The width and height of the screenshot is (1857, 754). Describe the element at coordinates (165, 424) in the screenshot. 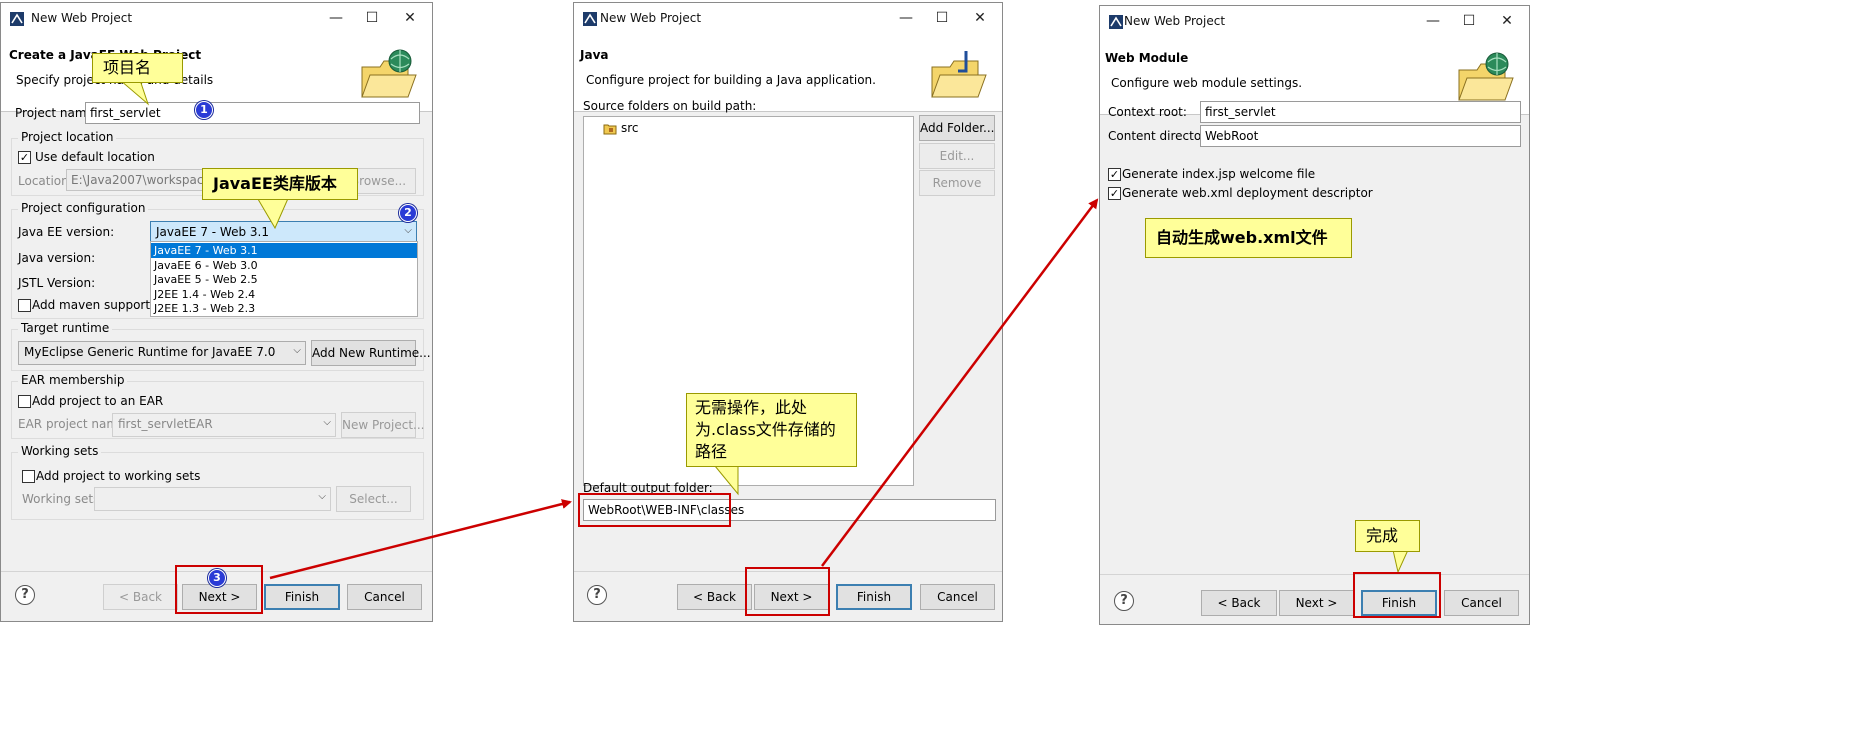

I see `ear-project-name-value: first_servletEAR` at that location.